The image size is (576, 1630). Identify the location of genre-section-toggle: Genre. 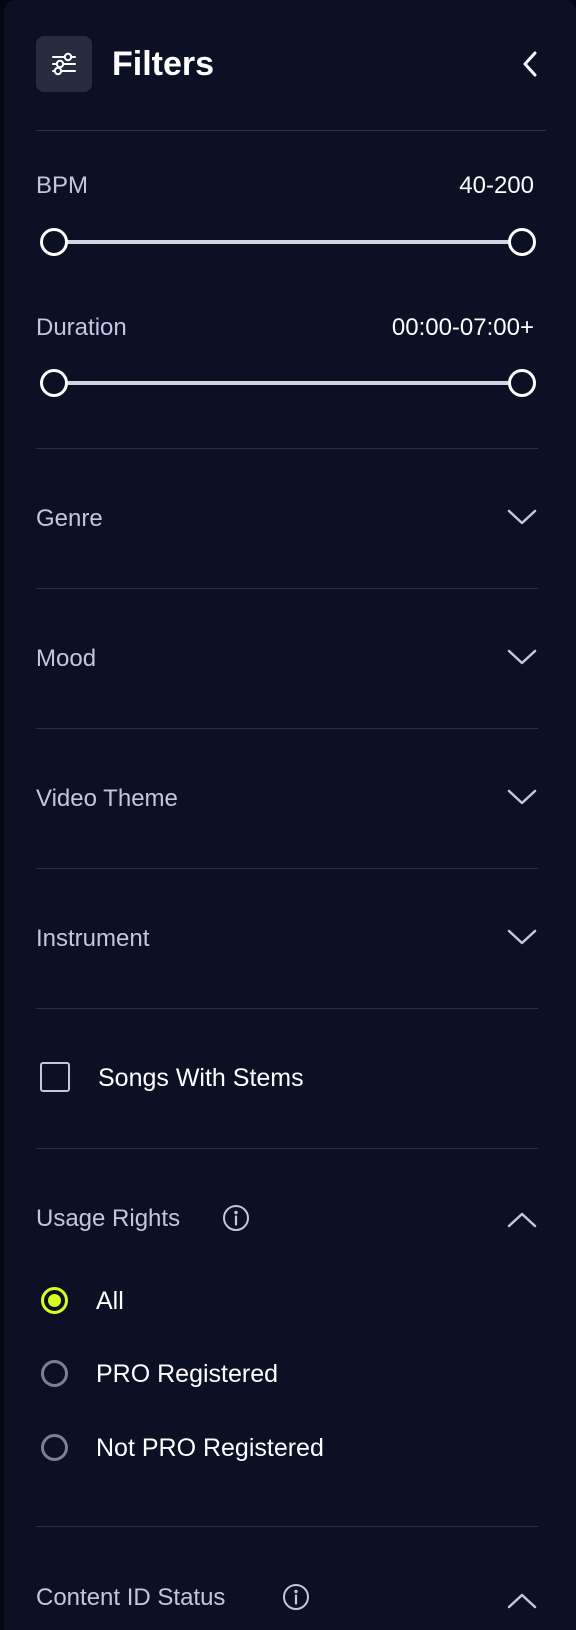
(288, 520).